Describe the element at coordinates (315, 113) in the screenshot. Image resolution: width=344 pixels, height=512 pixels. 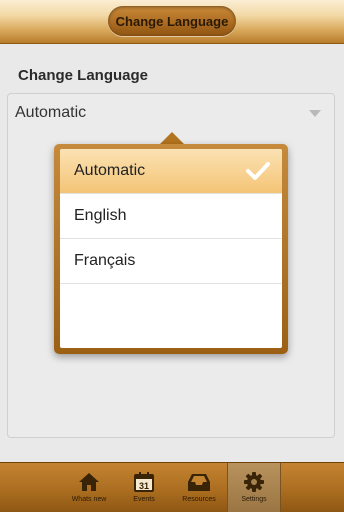
I see `chevron-down-icon` at that location.